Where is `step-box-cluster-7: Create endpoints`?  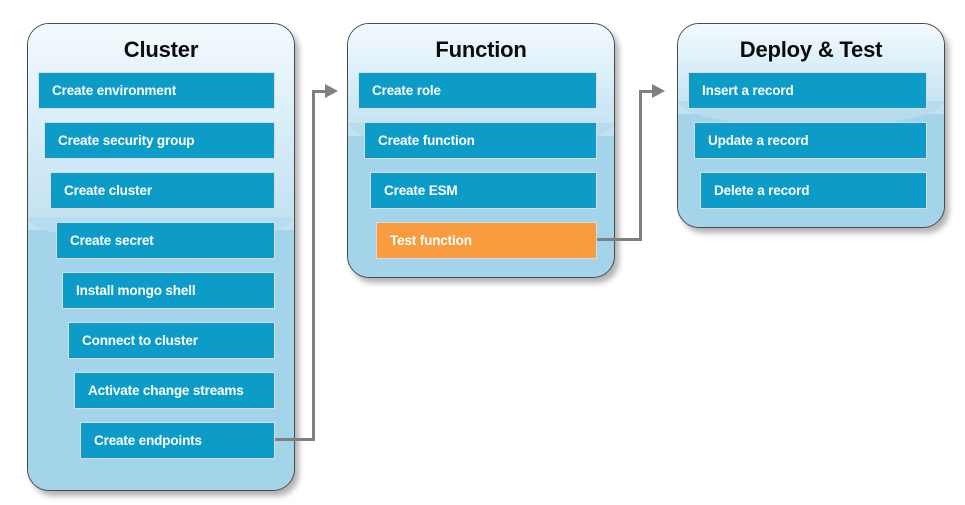
step-box-cluster-7: Create endpoints is located at coordinates (177, 440).